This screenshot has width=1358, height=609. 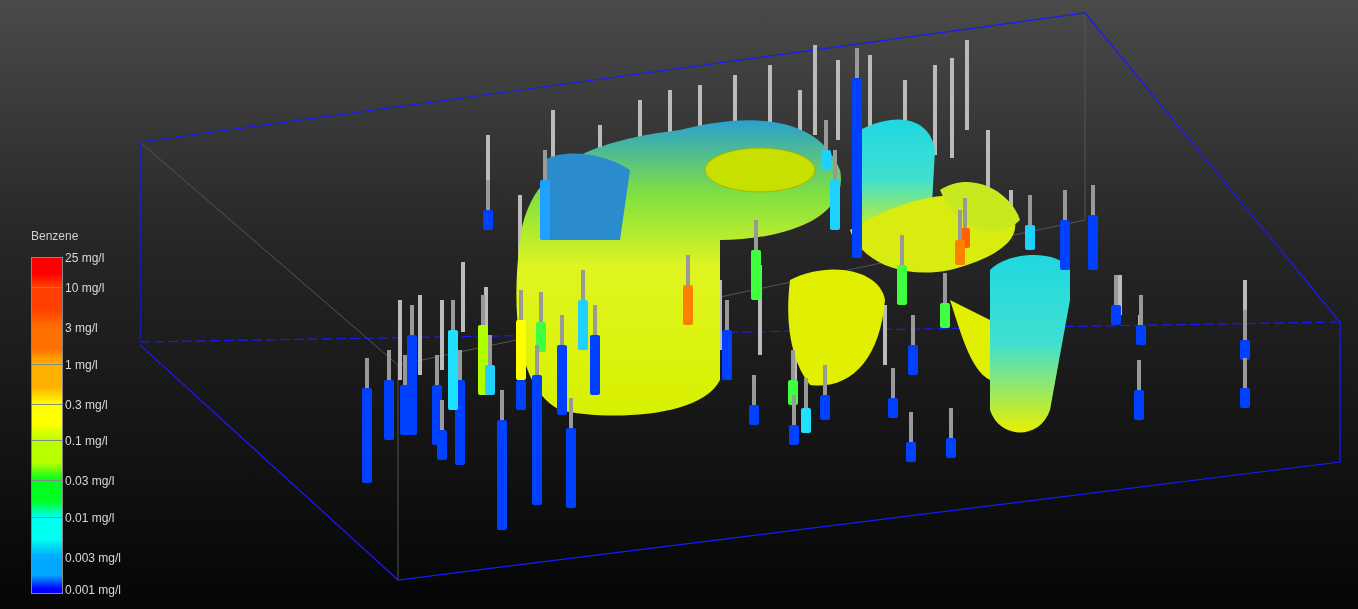 I want to click on scale-label: 25 mg/l, so click(x=85, y=258).